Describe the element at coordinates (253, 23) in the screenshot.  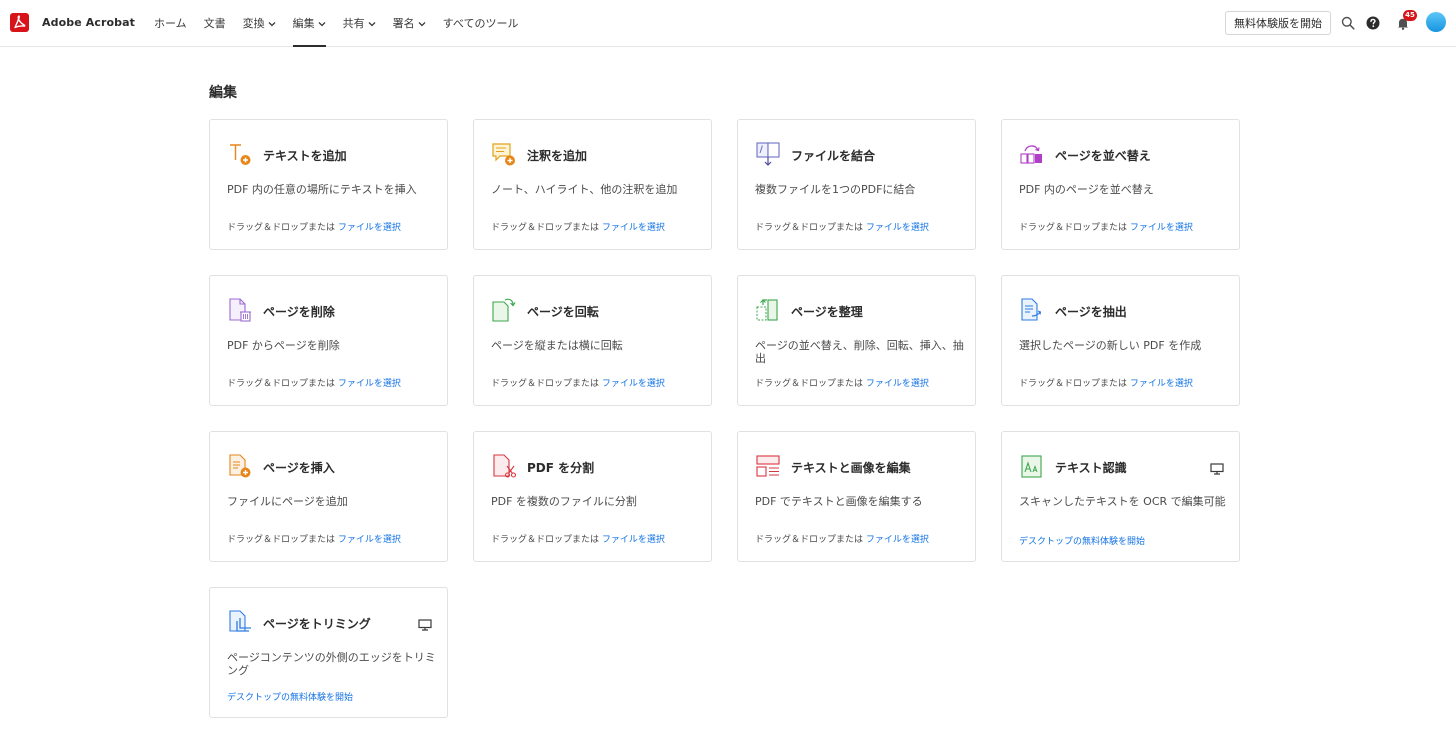
I see `nav-convert-label: 変換` at that location.